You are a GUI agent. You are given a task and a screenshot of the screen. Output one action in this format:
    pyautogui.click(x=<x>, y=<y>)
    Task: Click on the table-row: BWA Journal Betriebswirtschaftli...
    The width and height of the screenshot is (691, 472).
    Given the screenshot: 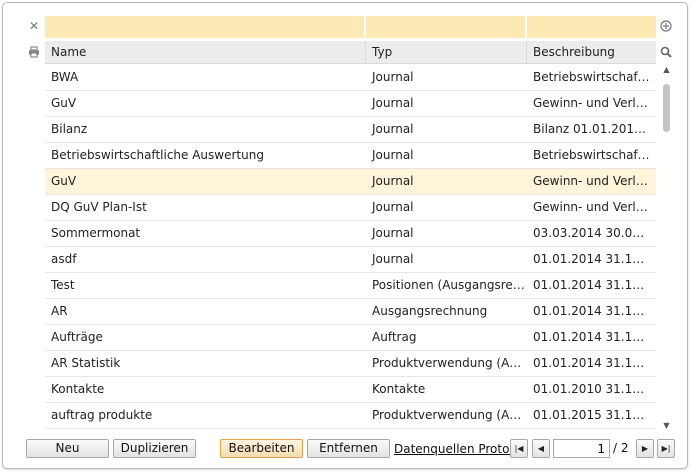 What is the action you would take?
    pyautogui.click(x=350, y=78)
    